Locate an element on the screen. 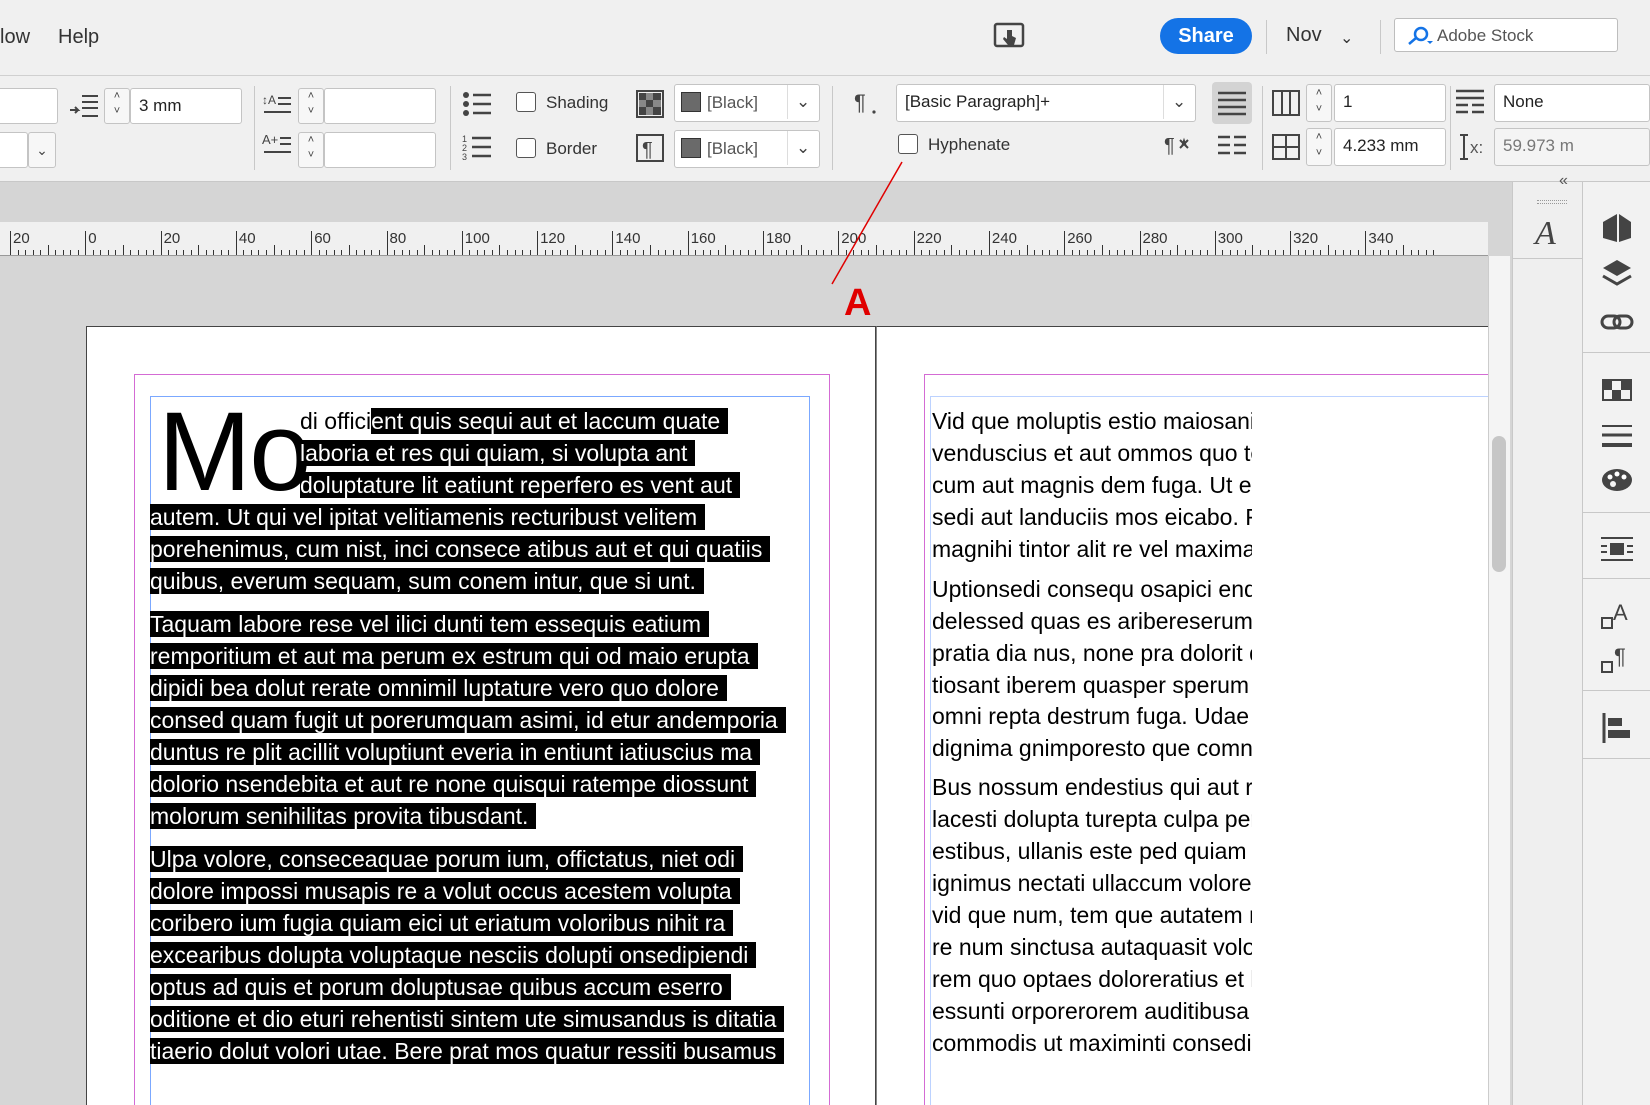 This screenshot has height=1105, width=1650. chevron-down-icon: ⌄ is located at coordinates (1346, 38).